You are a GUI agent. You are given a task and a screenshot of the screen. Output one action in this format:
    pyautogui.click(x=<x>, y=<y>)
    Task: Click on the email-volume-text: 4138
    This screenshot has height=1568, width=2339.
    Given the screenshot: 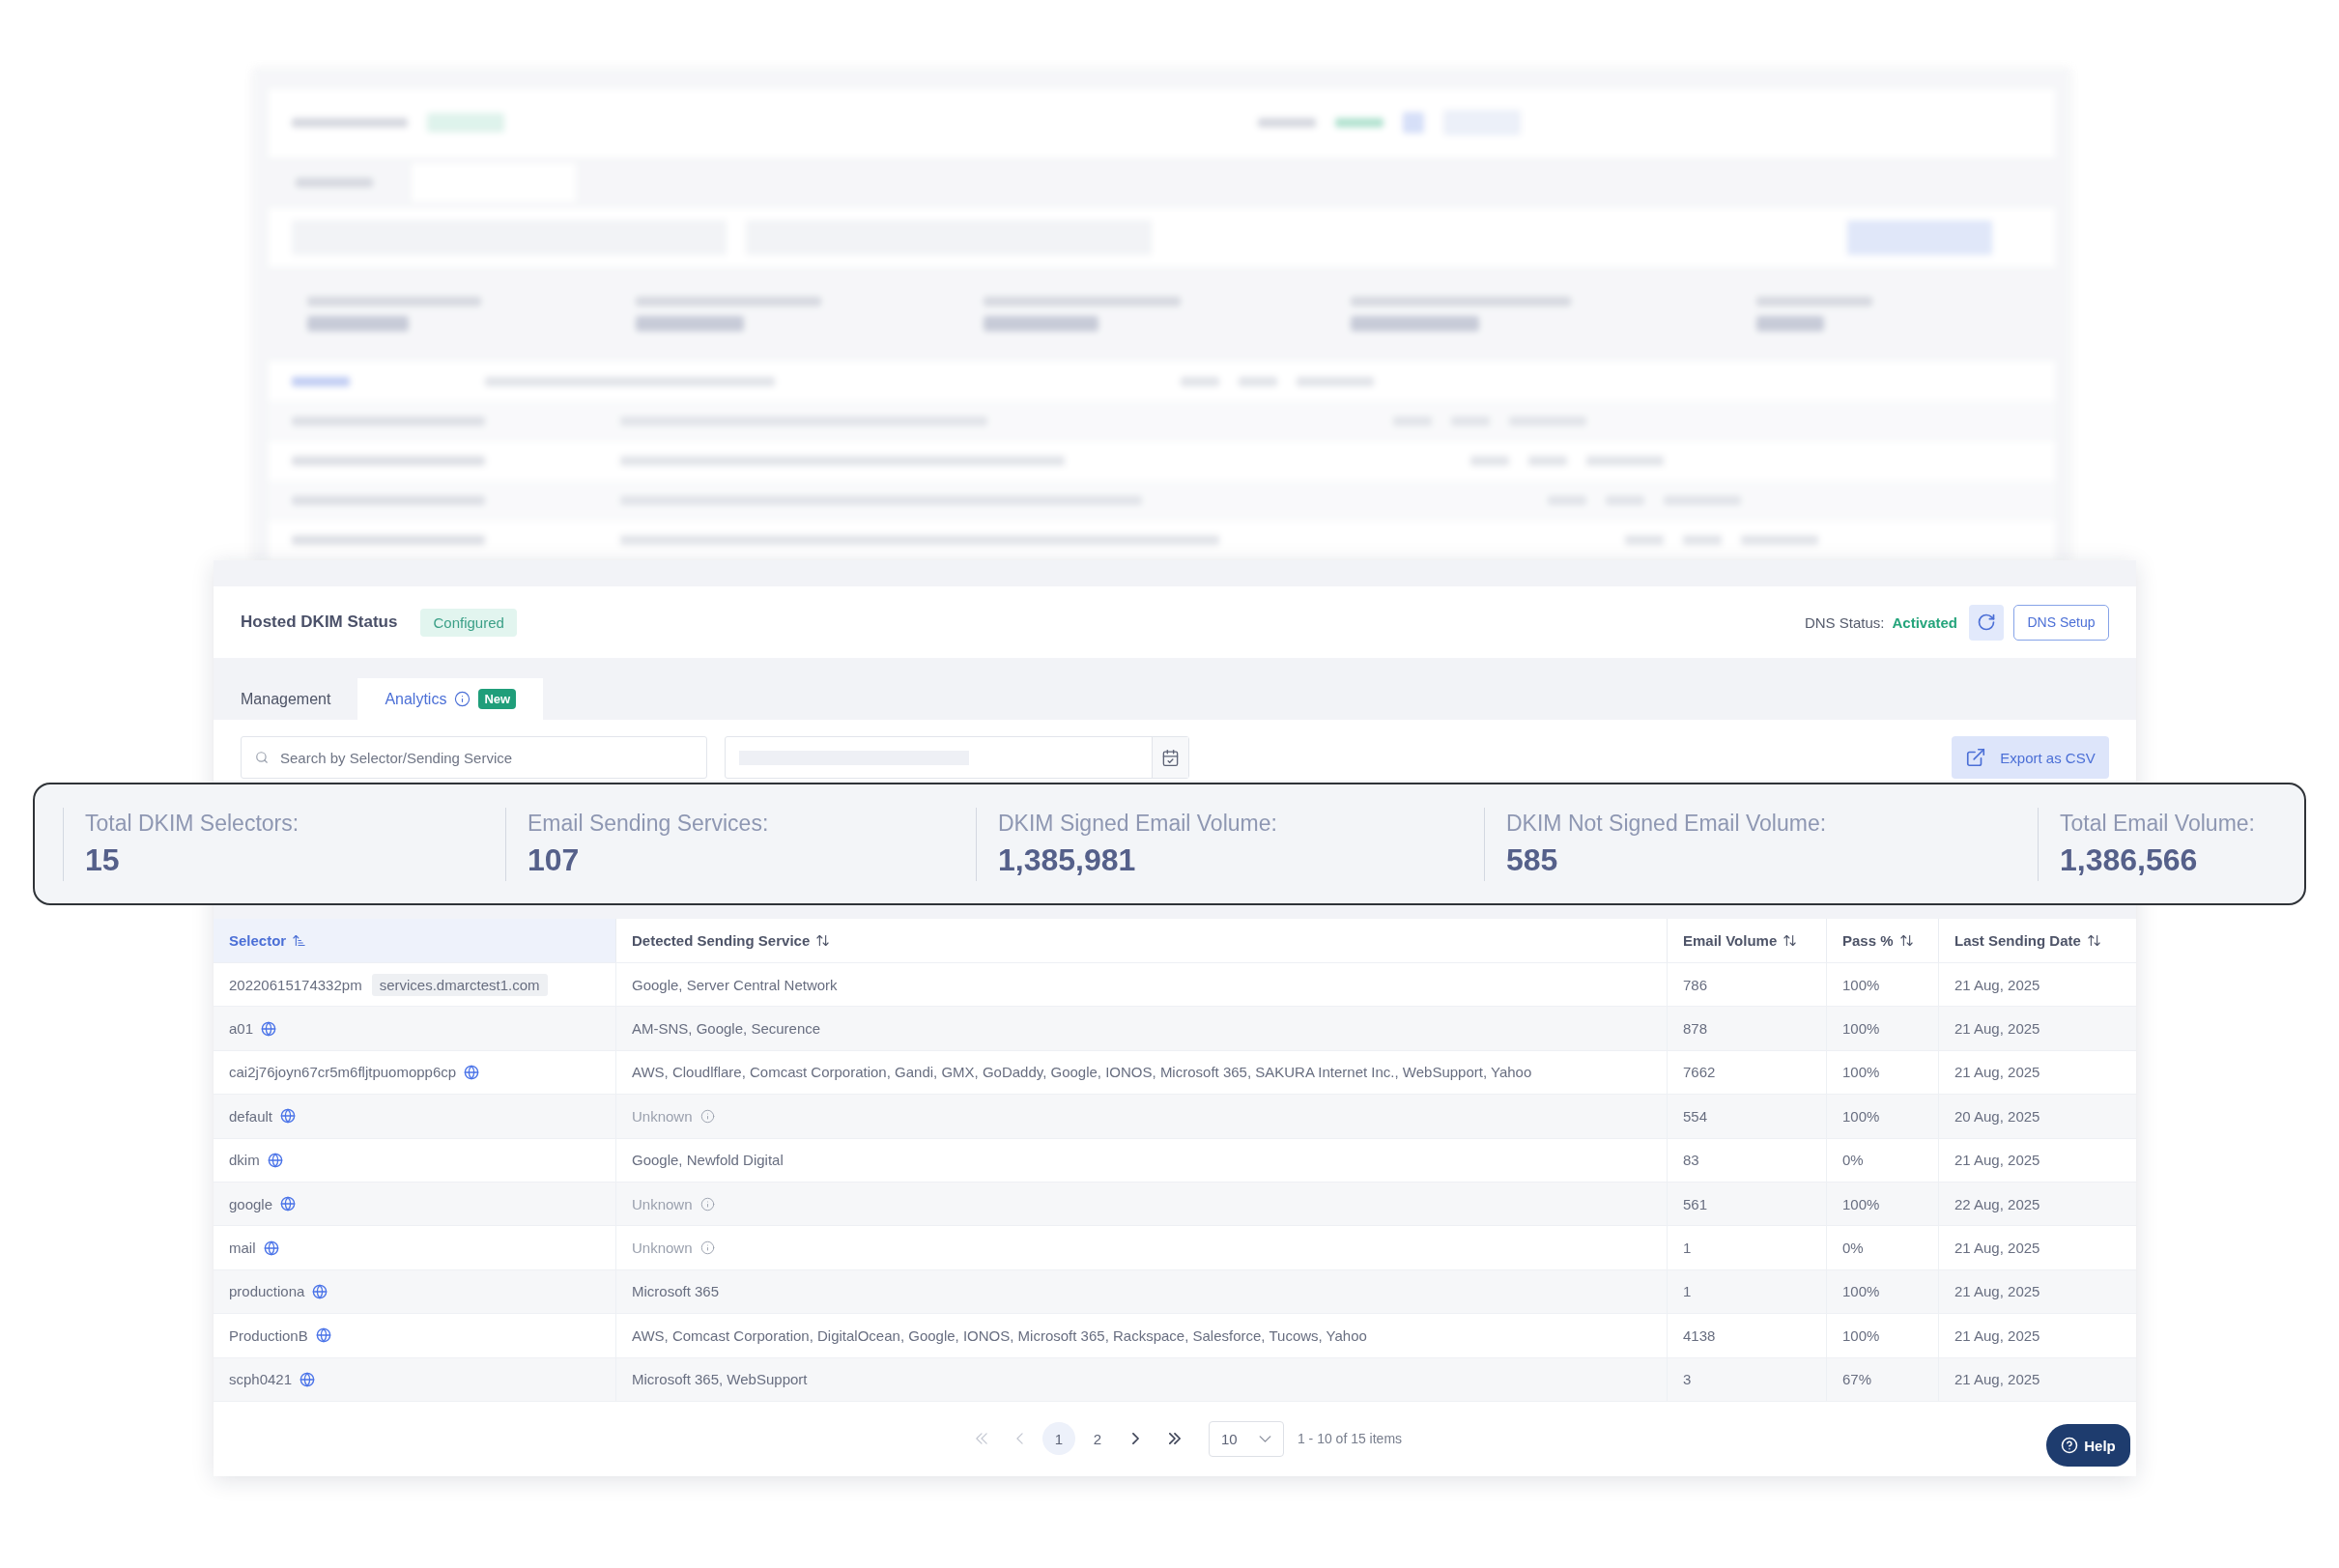 What is the action you would take?
    pyautogui.click(x=1699, y=1335)
    